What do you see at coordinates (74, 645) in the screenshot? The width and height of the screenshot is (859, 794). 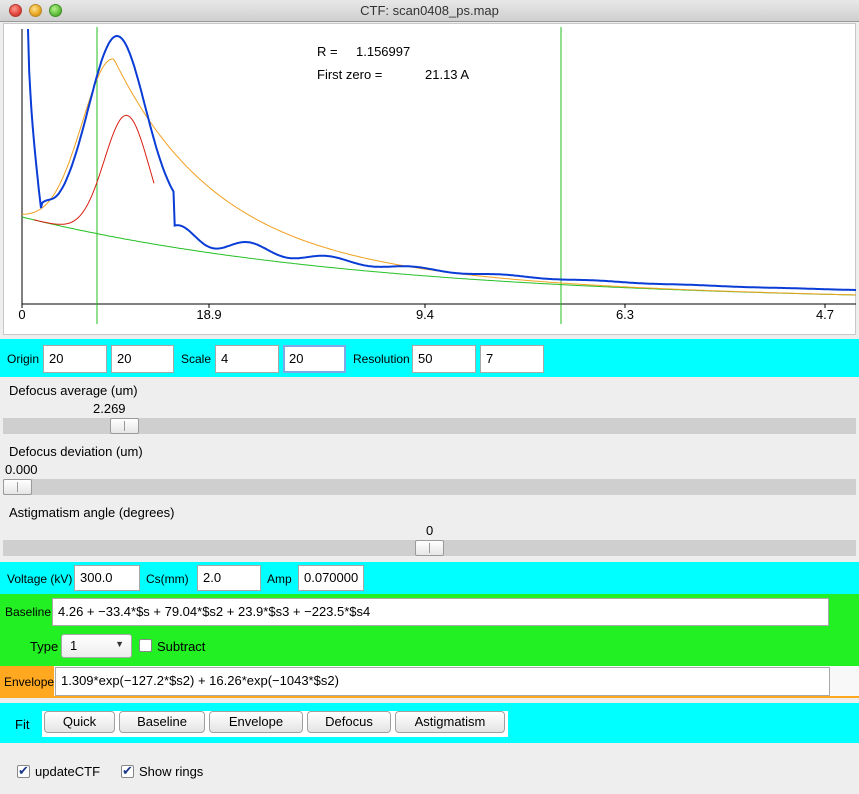 I see `type-select-value: 1` at bounding box center [74, 645].